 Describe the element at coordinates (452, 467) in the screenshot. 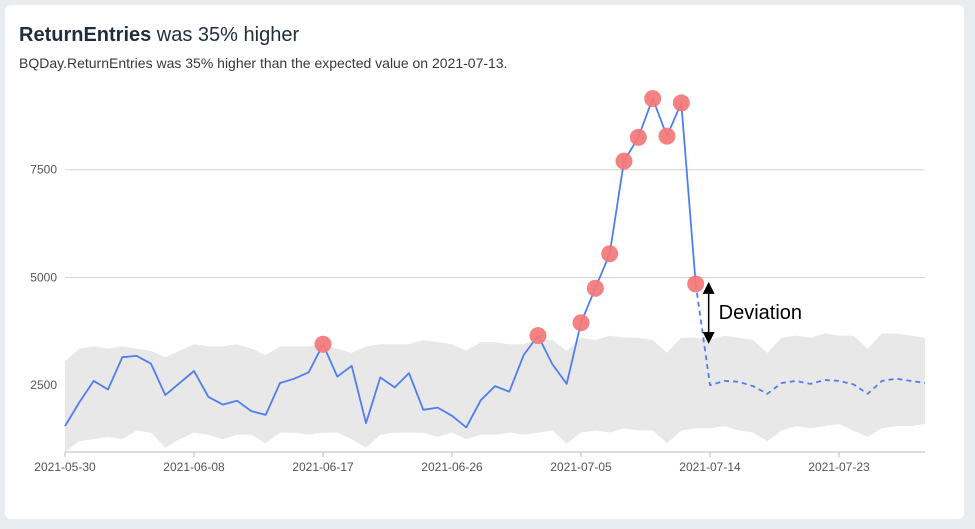

I see `x-tick-label: 2021-06-26` at that location.